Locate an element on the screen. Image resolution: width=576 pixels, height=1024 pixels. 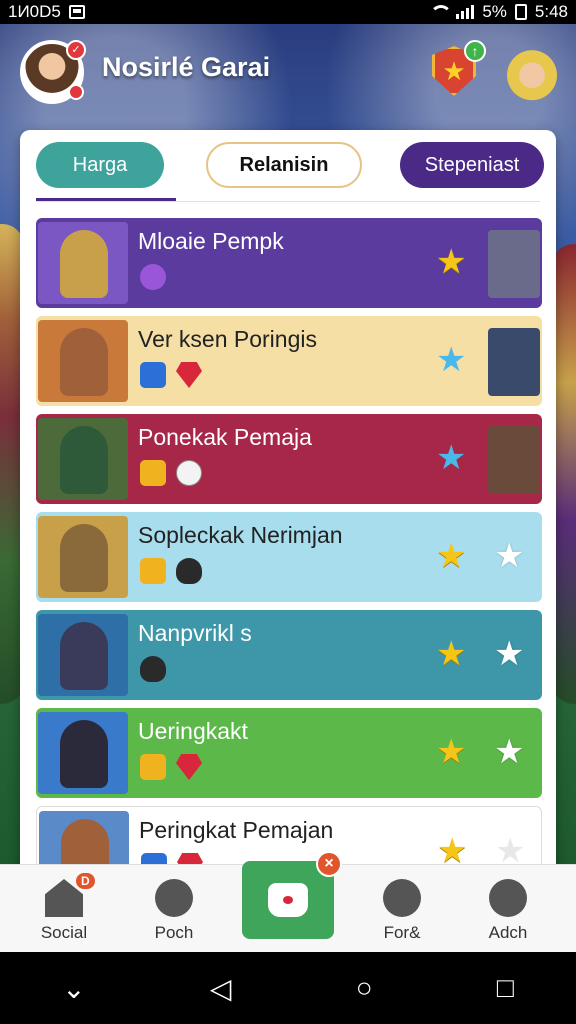
close-icon: × is located at coordinates (329, 864).